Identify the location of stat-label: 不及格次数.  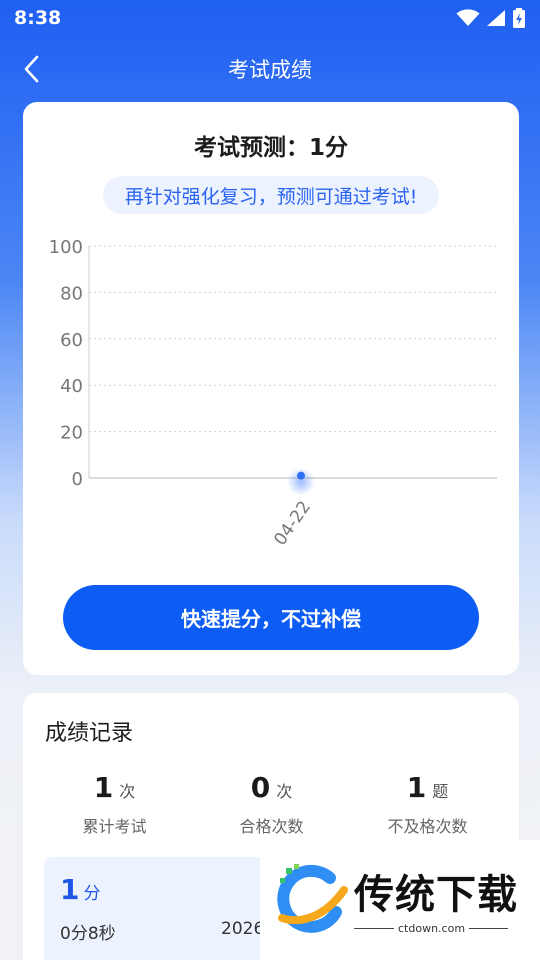
(427, 826).